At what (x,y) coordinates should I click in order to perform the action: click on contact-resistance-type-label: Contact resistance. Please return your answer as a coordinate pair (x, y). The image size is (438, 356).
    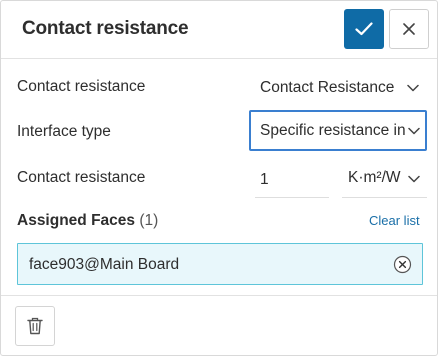
    Looking at the image, I should click on (81, 86).